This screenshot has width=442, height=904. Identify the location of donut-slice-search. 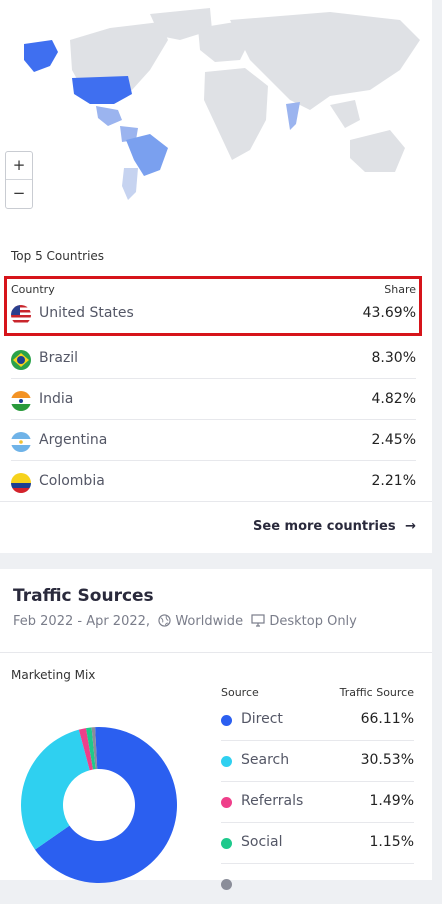
(55, 789).